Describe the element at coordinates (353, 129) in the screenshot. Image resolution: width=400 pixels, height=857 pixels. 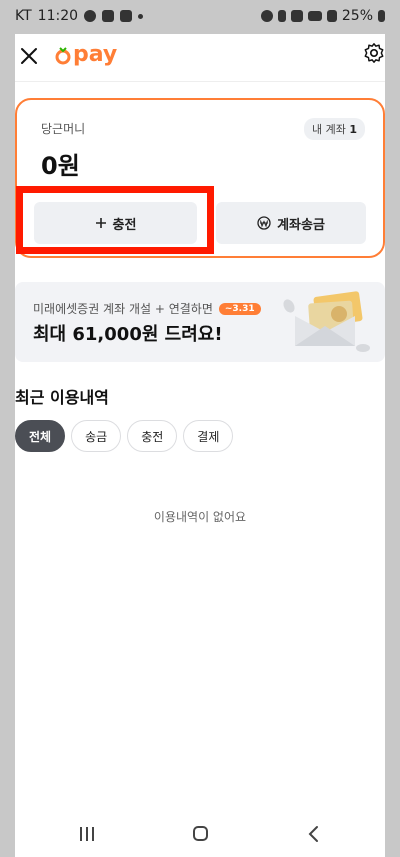
I see `account-count: 1` at that location.